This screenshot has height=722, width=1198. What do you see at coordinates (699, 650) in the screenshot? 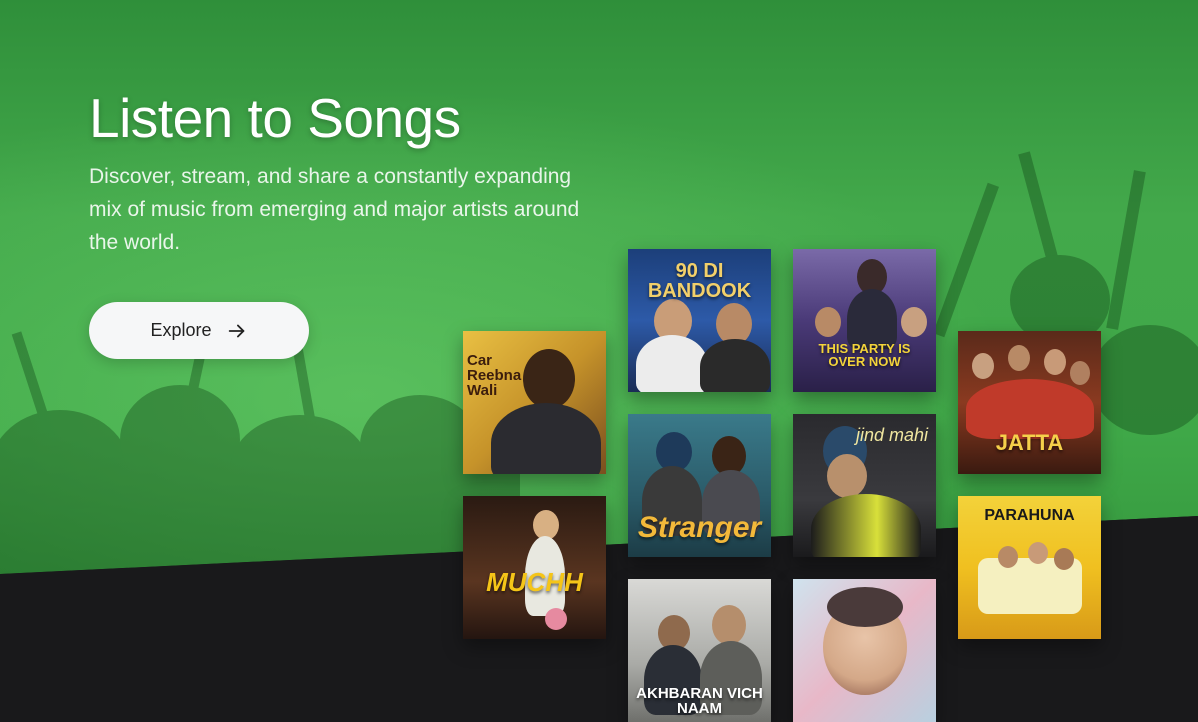
I see `album-akhbaran-vich-naam: AKHBARAN VICH NAAM` at bounding box center [699, 650].